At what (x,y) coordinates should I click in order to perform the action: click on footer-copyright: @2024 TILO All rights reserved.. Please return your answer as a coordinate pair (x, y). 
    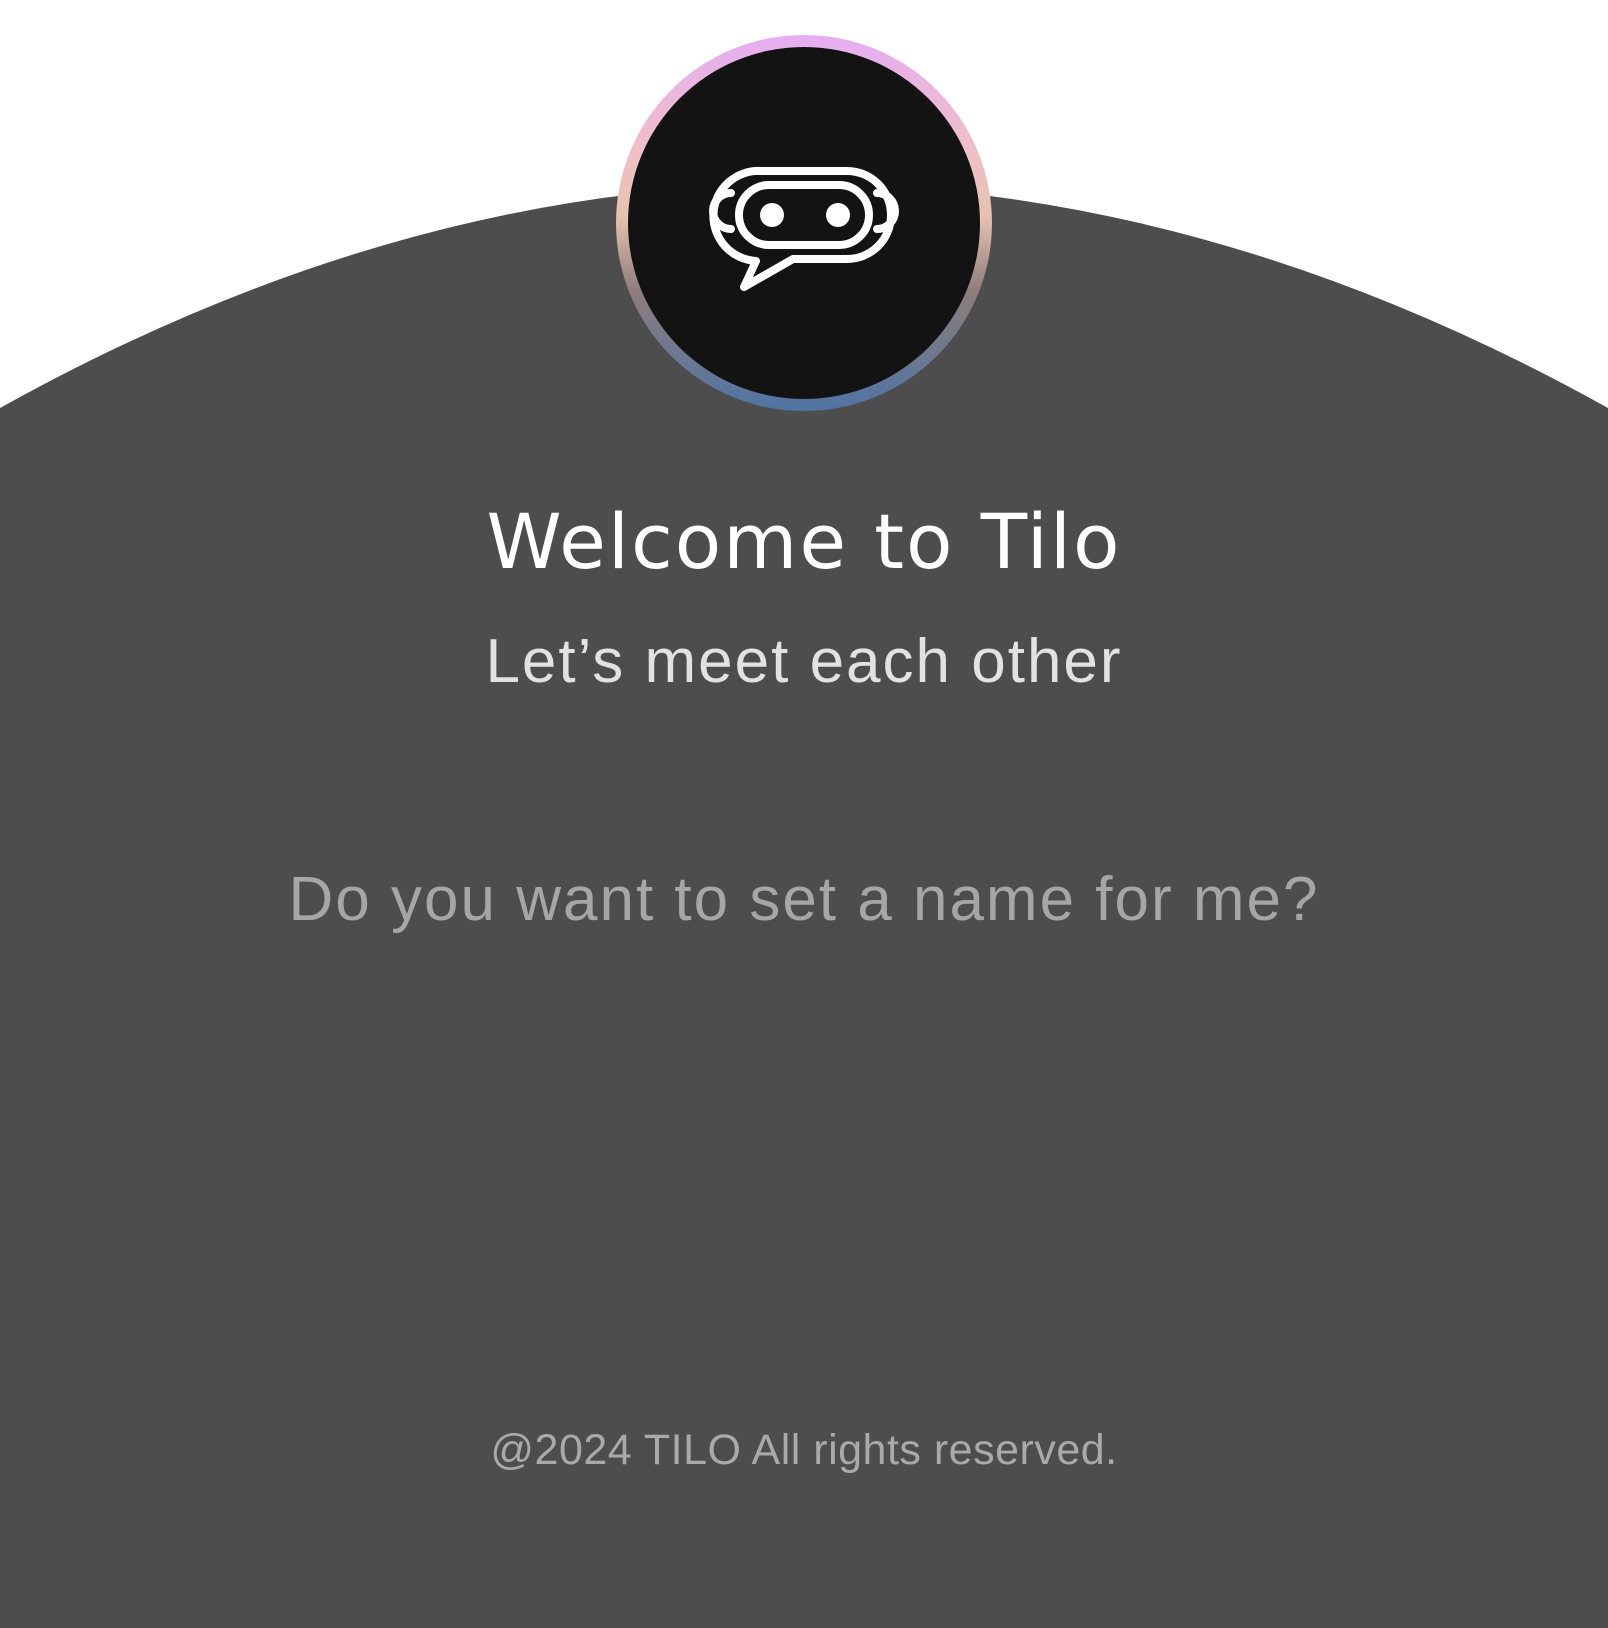
    Looking at the image, I should click on (804, 1450).